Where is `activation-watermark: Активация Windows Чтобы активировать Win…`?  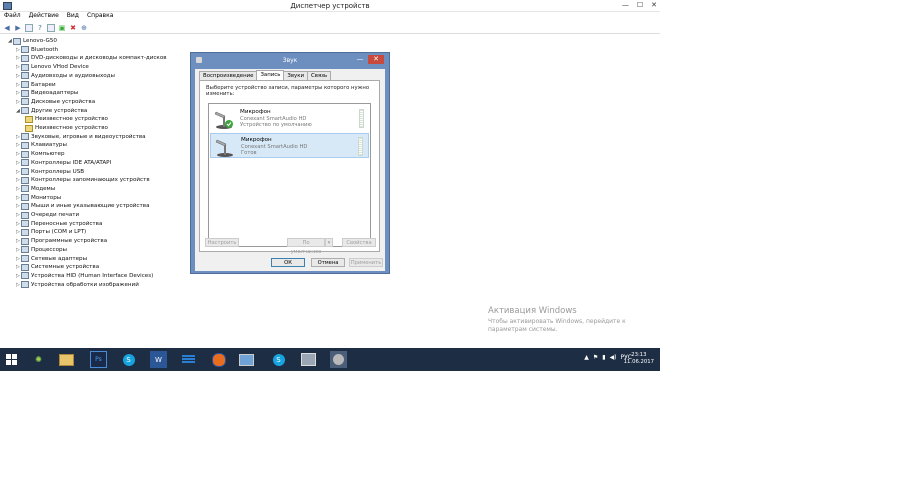
activation-watermark: Активация Windows Чтобы активировать Win… is located at coordinates (568, 320).